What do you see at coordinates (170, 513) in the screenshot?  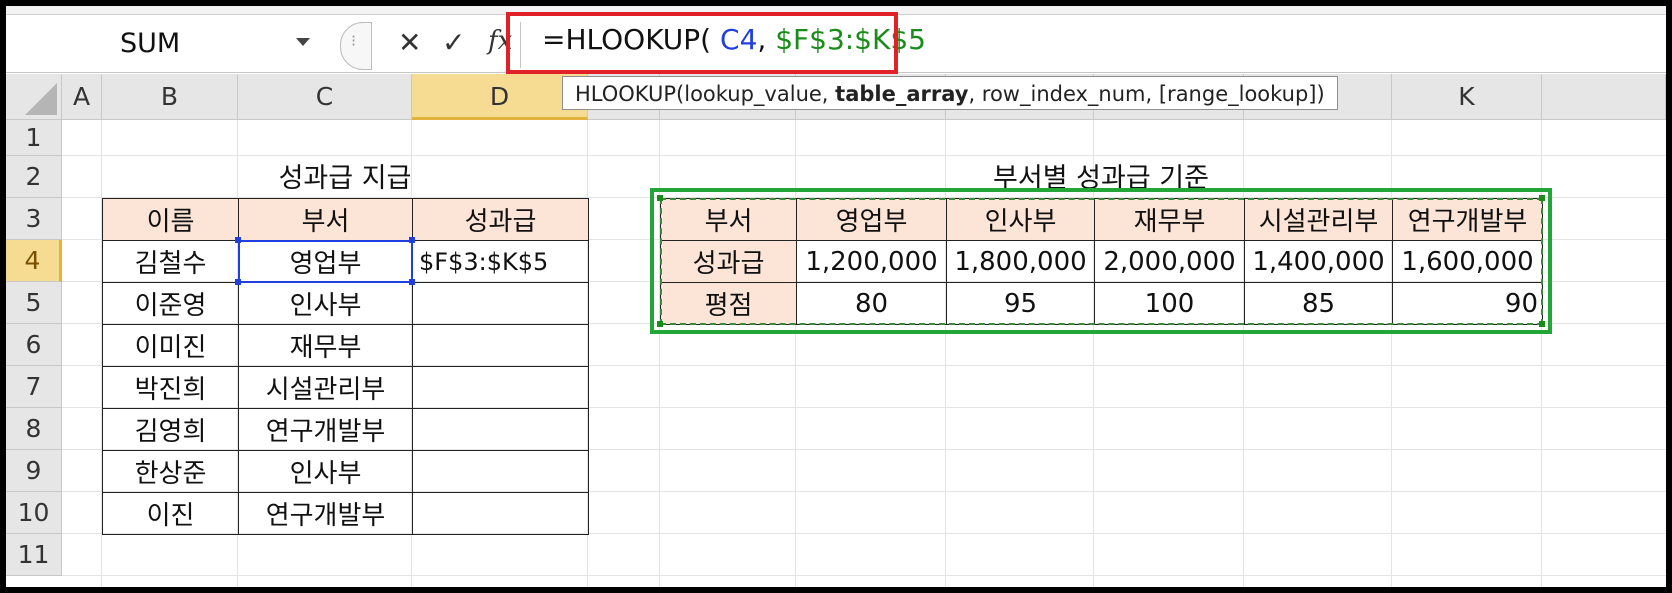 I see `left-data-cell: 이진` at bounding box center [170, 513].